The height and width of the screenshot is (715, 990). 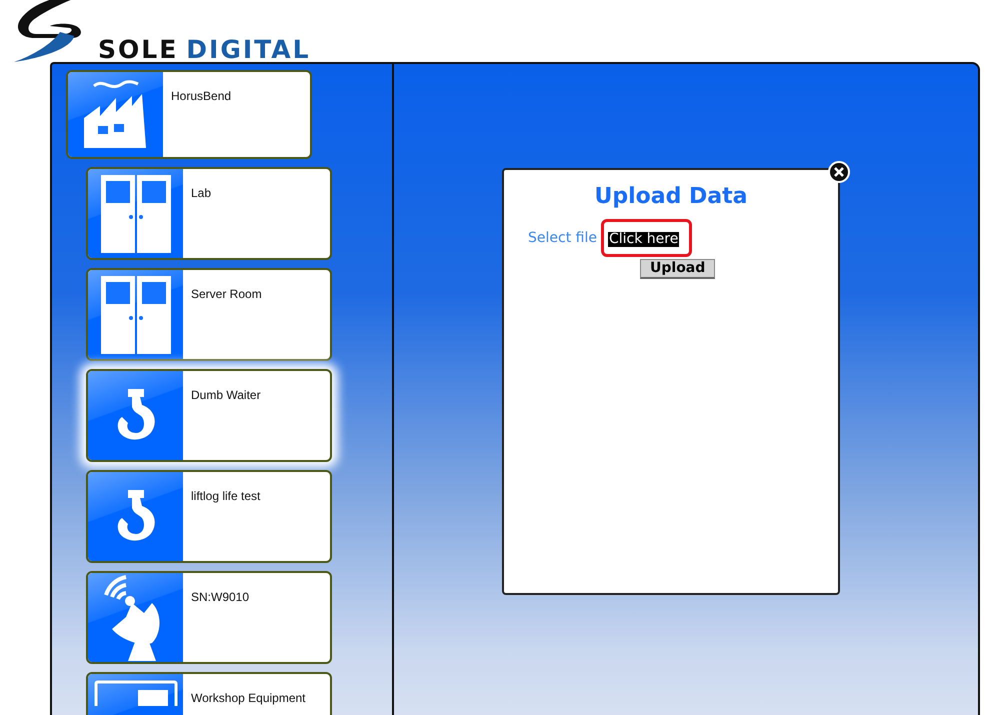 What do you see at coordinates (248, 698) in the screenshot?
I see `tile-label: Workshop Equipment` at bounding box center [248, 698].